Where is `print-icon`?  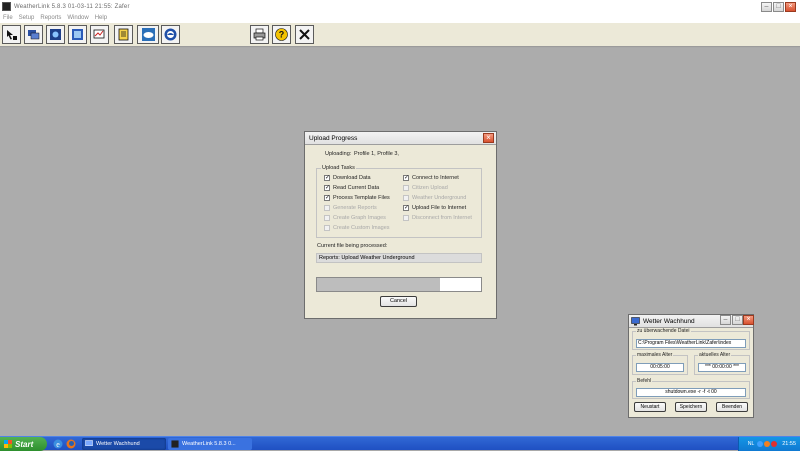
print-icon is located at coordinates (259, 34).